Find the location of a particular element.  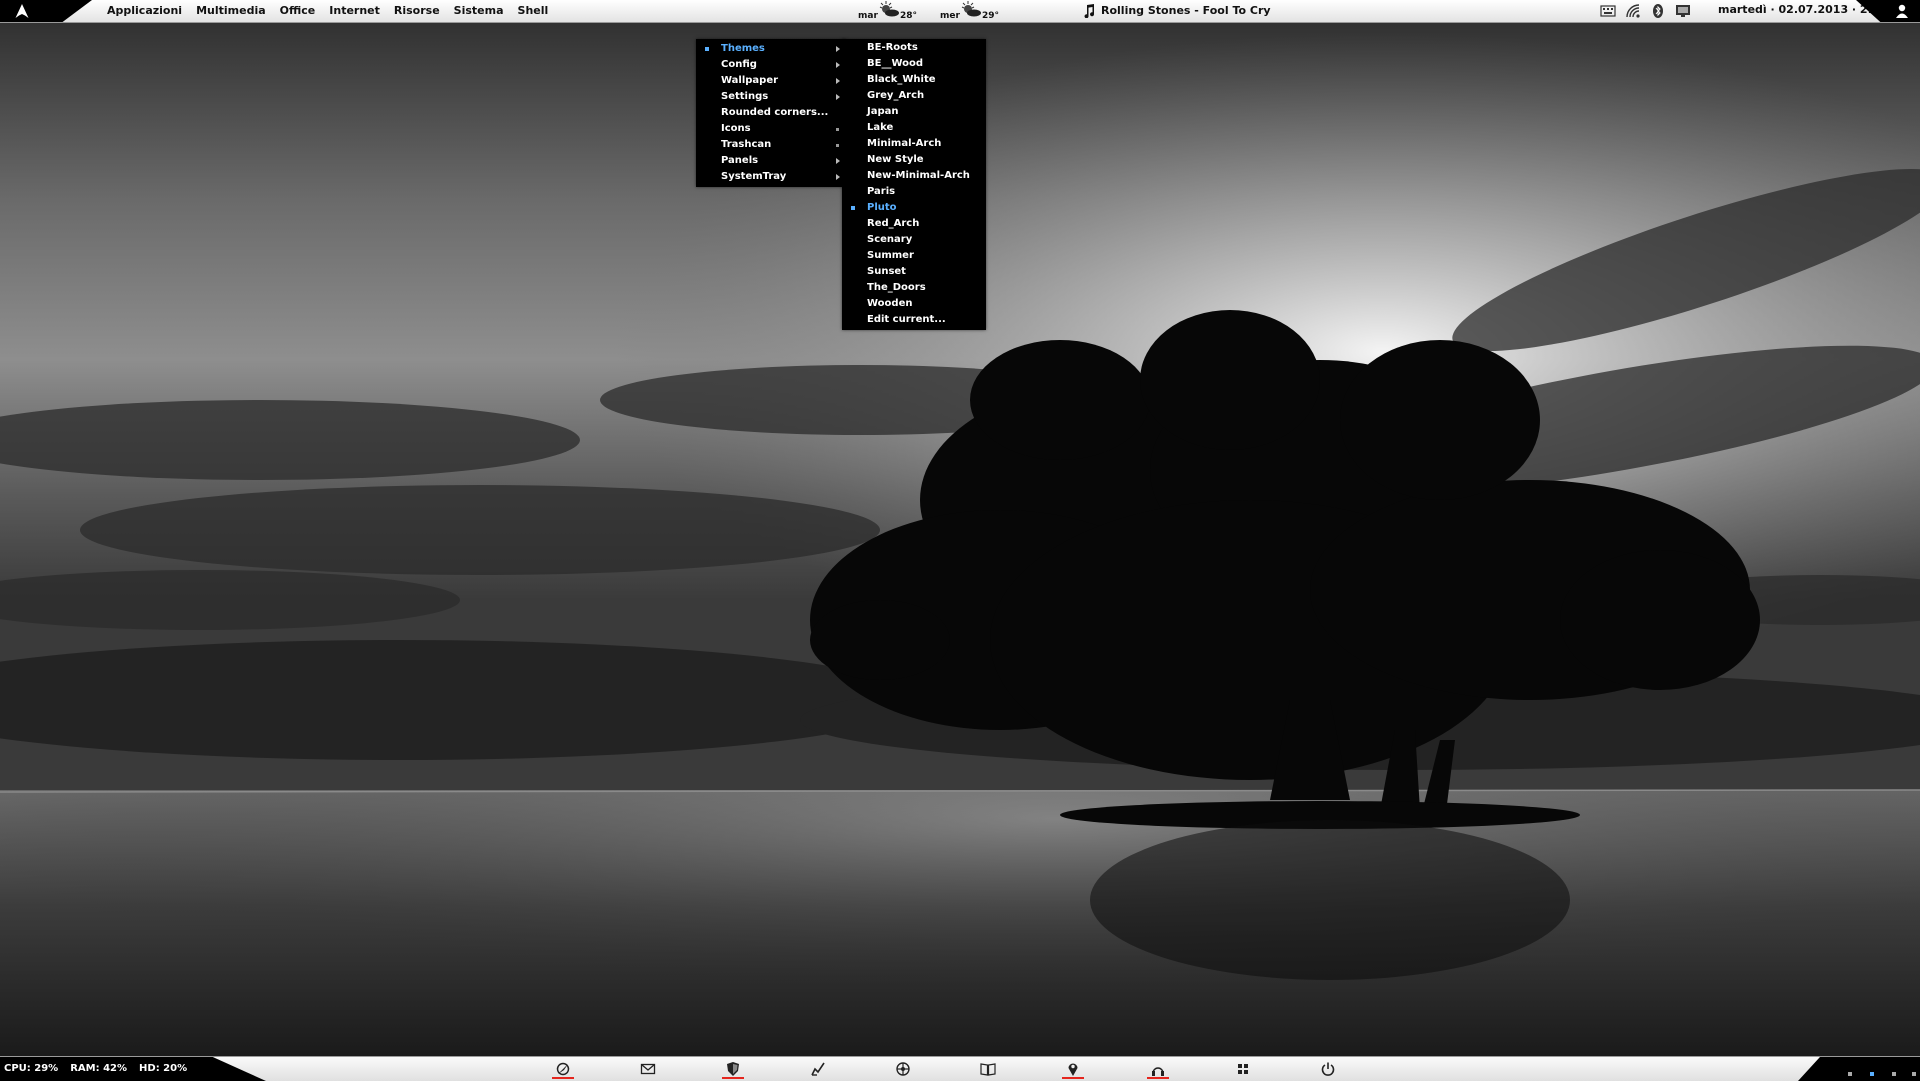

theme-item-black-white: Black_White is located at coordinates (914, 80).